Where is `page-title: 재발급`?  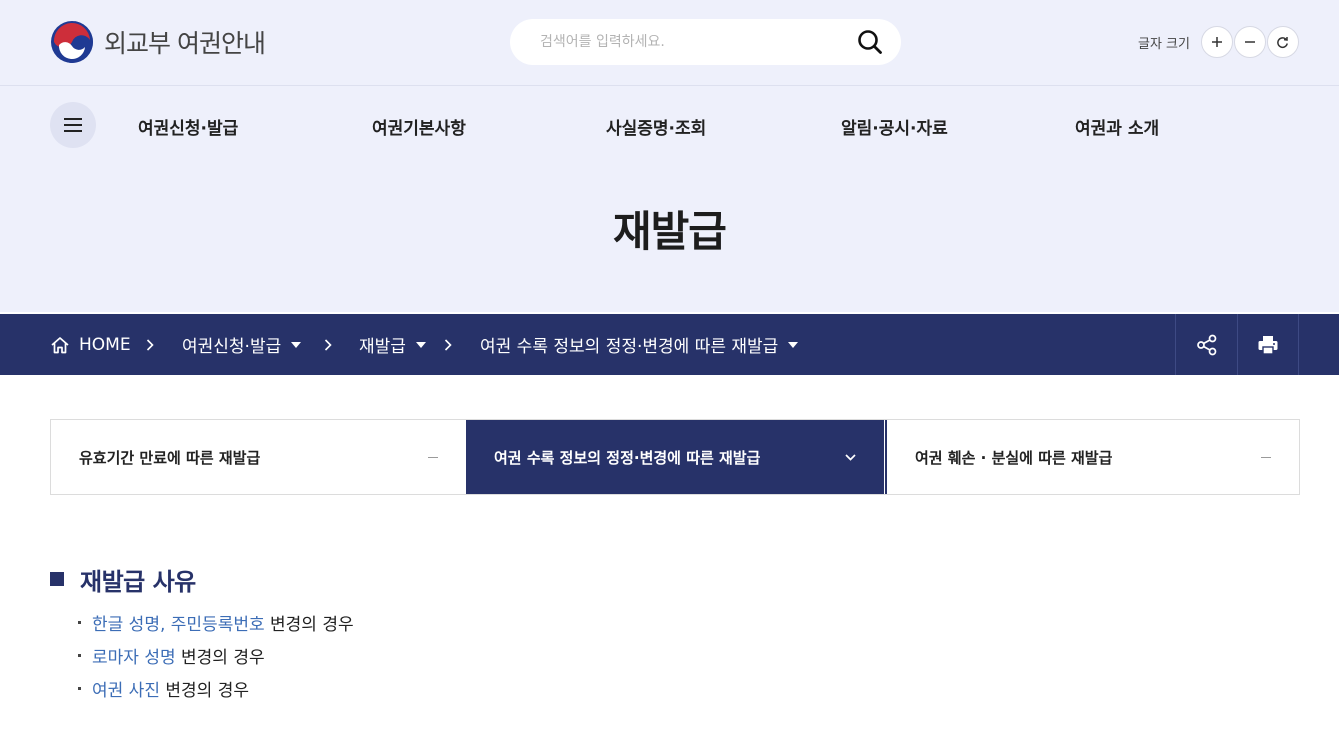
page-title: 재발급 is located at coordinates (670, 231).